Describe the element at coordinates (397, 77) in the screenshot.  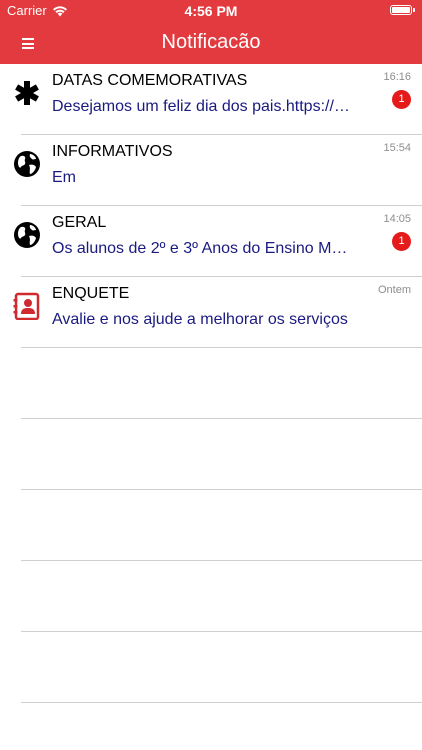
I see `notification-time: 16:16` at that location.